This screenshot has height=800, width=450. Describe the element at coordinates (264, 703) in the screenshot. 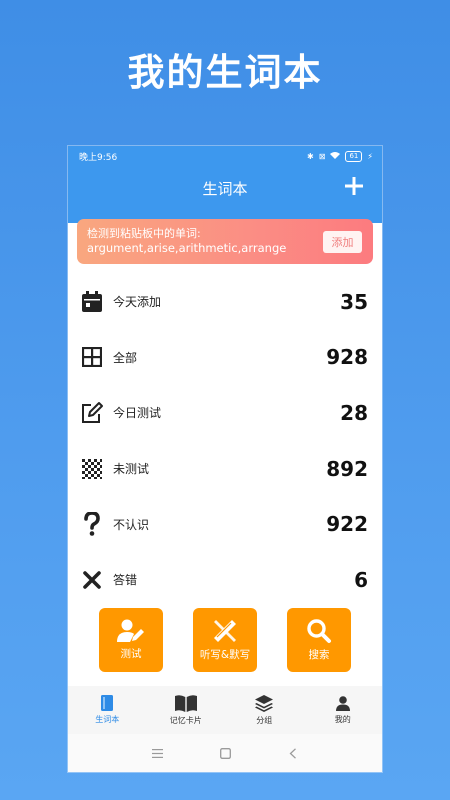

I see `layers-icon` at that location.